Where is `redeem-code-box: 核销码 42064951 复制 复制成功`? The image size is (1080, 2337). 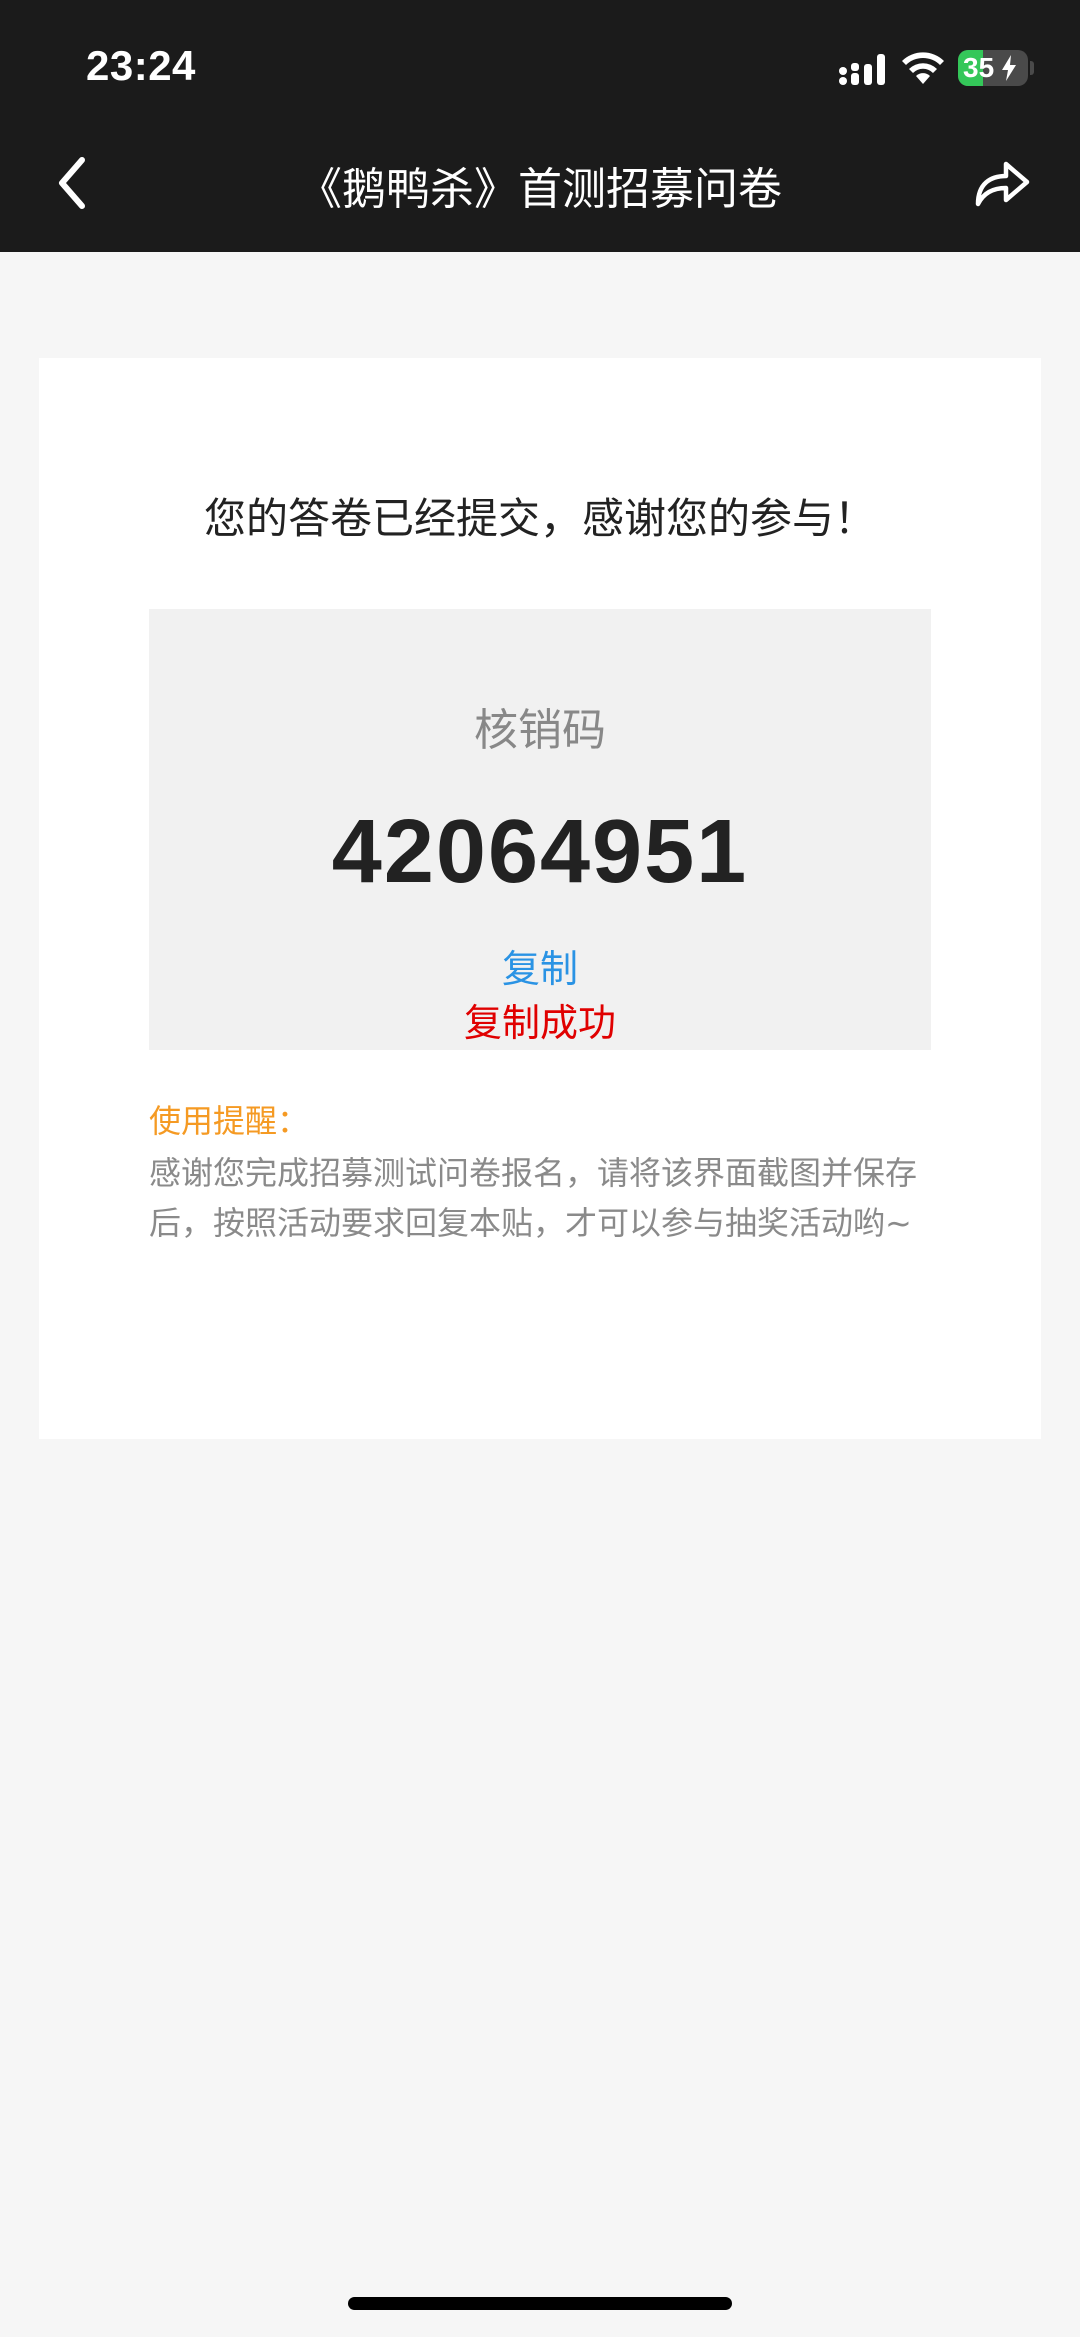 redeem-code-box: 核销码 42064951 复制 复制成功 is located at coordinates (540, 829).